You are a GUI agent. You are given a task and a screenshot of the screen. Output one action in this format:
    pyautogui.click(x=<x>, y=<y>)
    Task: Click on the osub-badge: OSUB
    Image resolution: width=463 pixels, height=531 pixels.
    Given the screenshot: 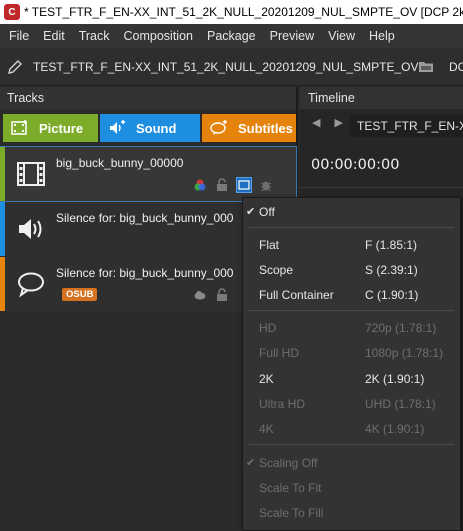 What is the action you would take?
    pyautogui.click(x=80, y=294)
    